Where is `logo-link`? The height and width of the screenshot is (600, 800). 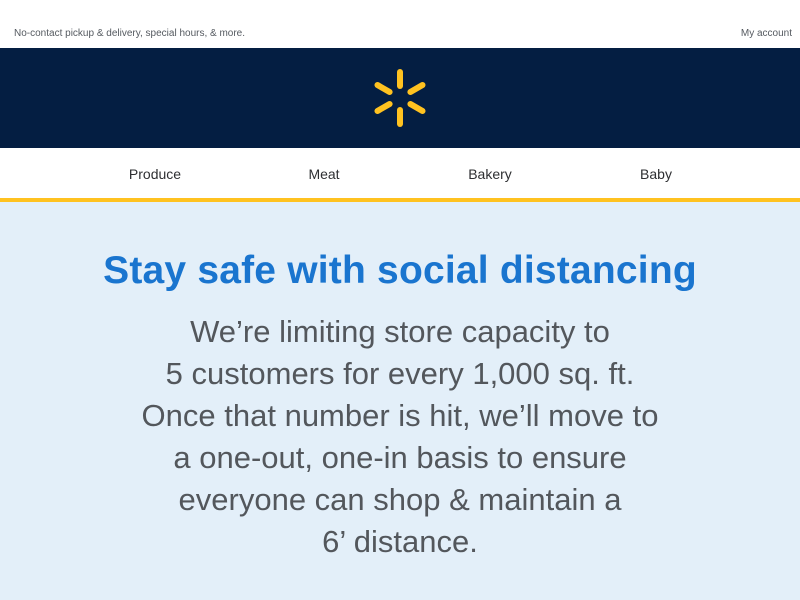
logo-link is located at coordinates (400, 98).